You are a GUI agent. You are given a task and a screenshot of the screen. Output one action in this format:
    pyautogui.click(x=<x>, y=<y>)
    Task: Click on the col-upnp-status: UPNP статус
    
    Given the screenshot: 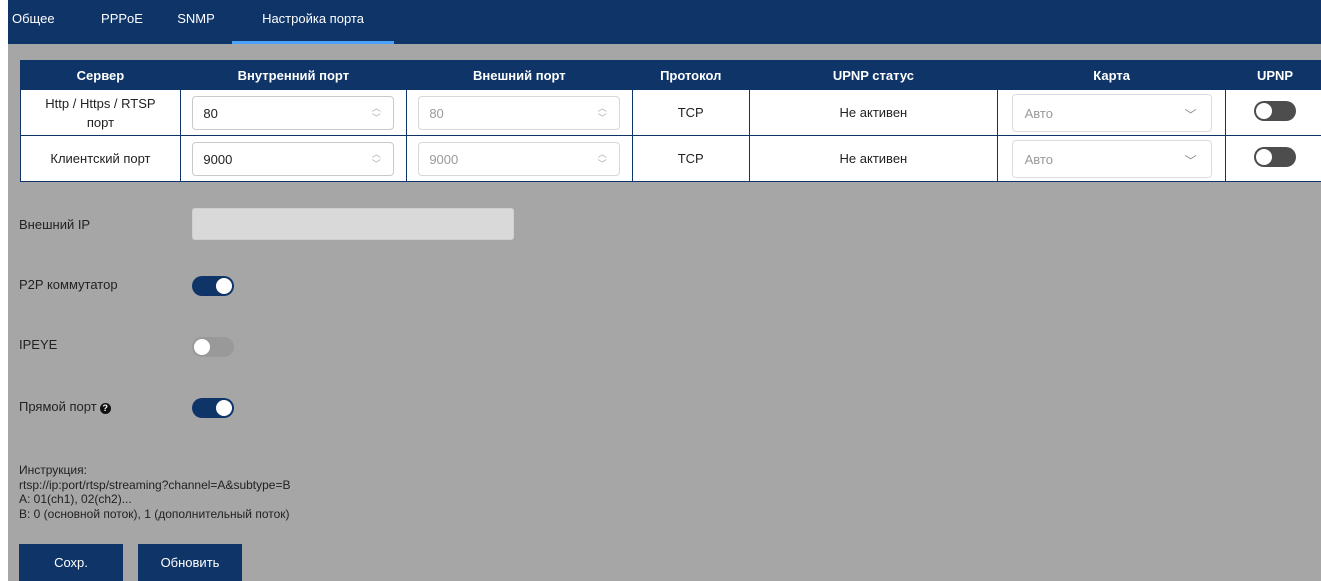 What is the action you would take?
    pyautogui.click(x=873, y=75)
    